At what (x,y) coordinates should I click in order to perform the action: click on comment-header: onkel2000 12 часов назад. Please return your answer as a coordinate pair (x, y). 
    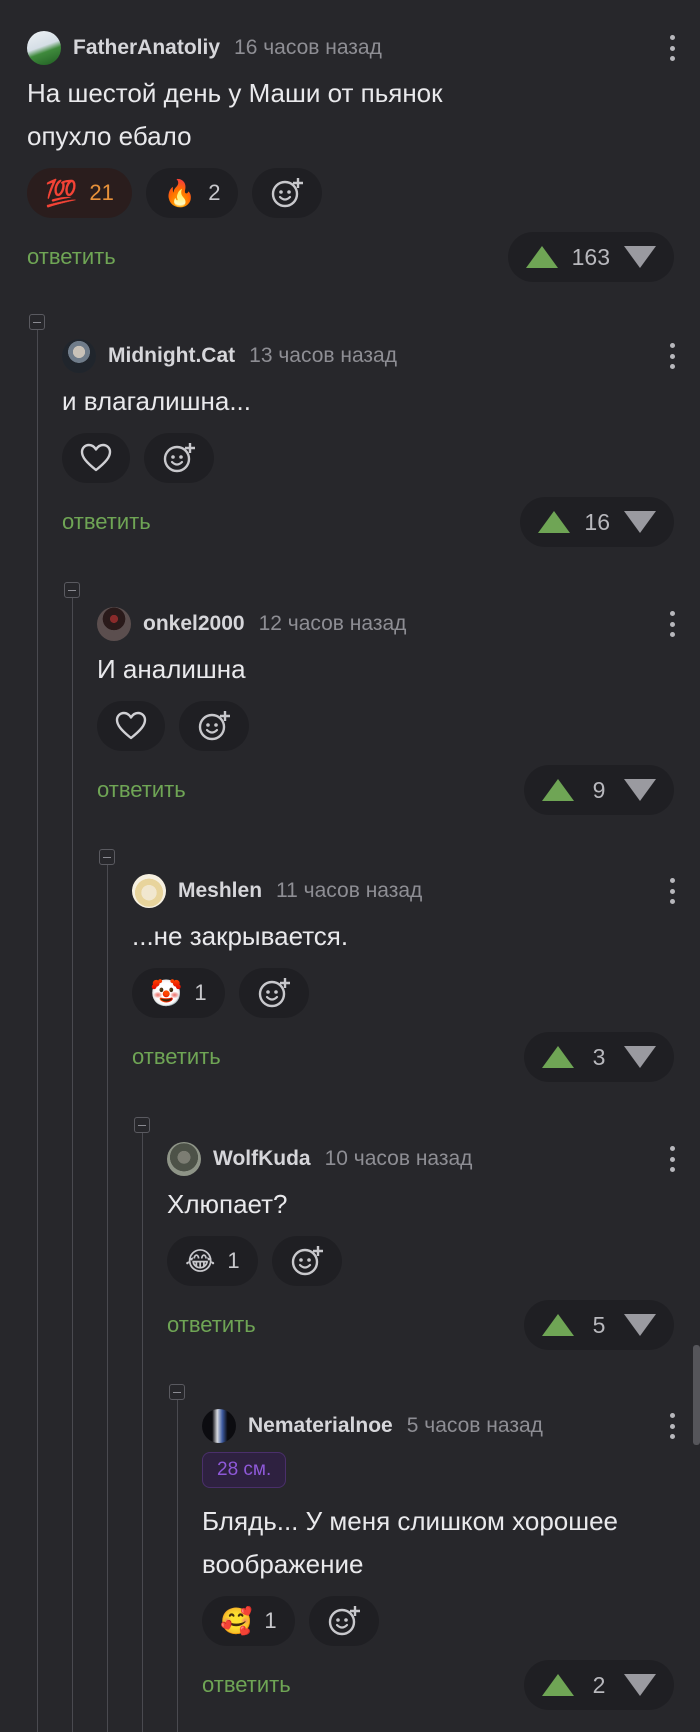
    Looking at the image, I should click on (398, 624).